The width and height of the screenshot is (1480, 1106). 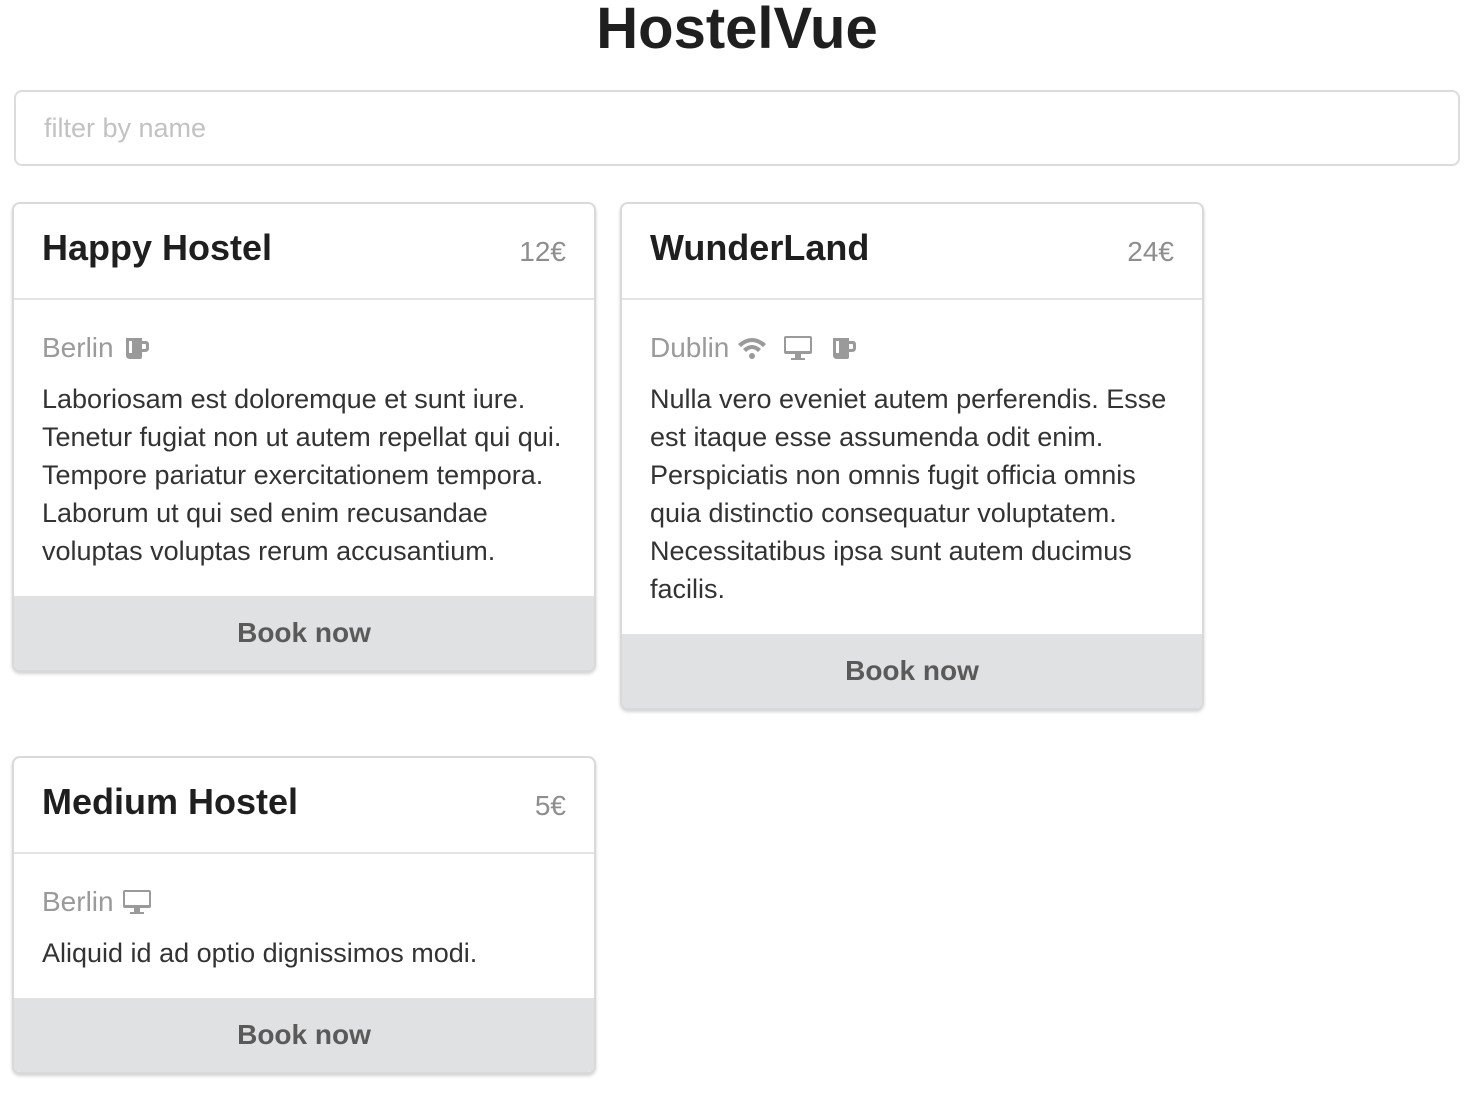 I want to click on hostel-description: Aliquid id ad optio dignissimos modi., so click(x=260, y=953).